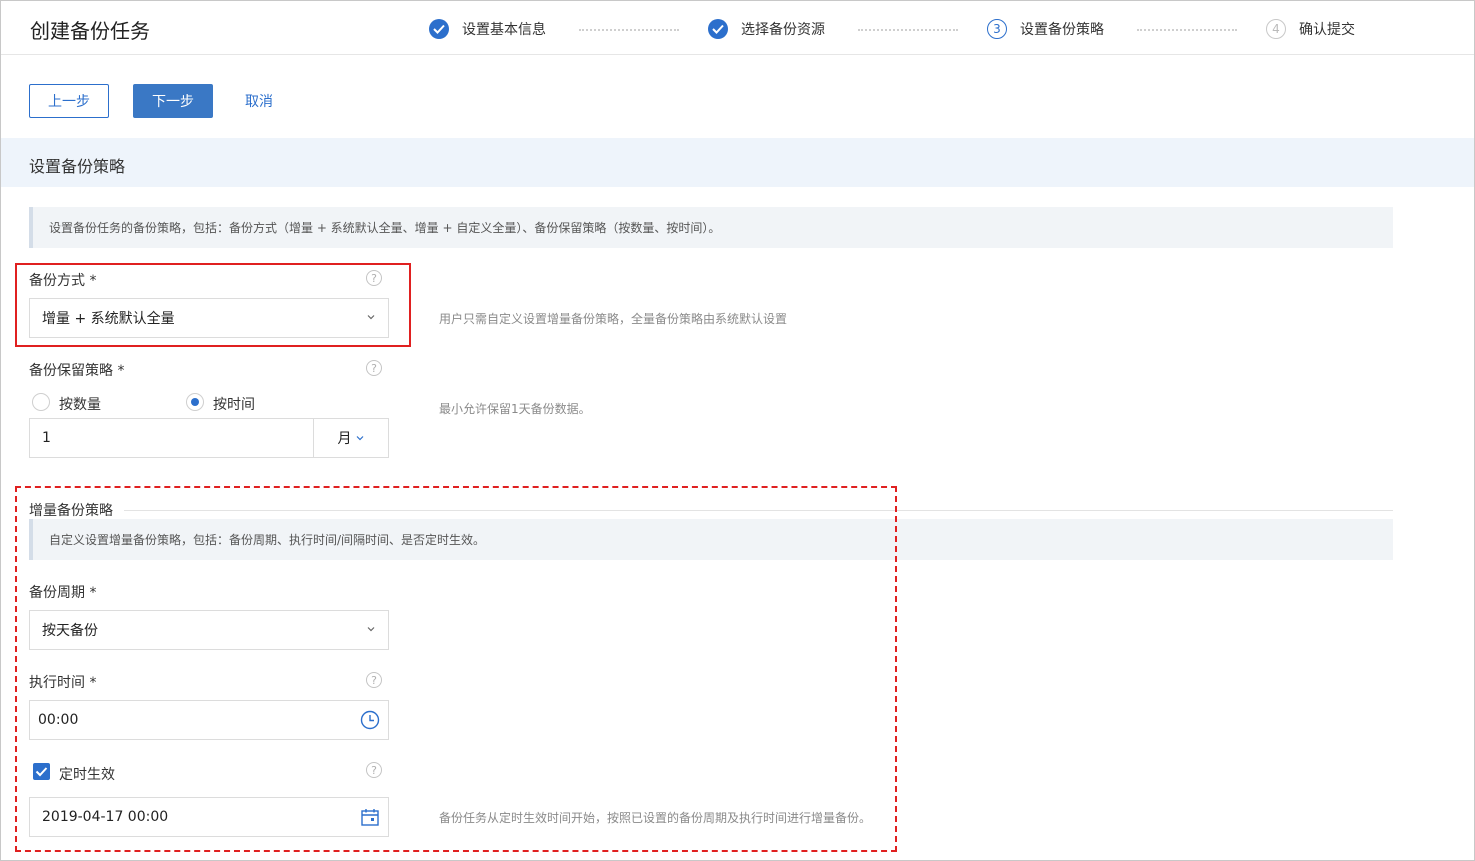 The height and width of the screenshot is (861, 1475). Describe the element at coordinates (783, 30) in the screenshot. I see `step-label: 选择备份资源` at that location.